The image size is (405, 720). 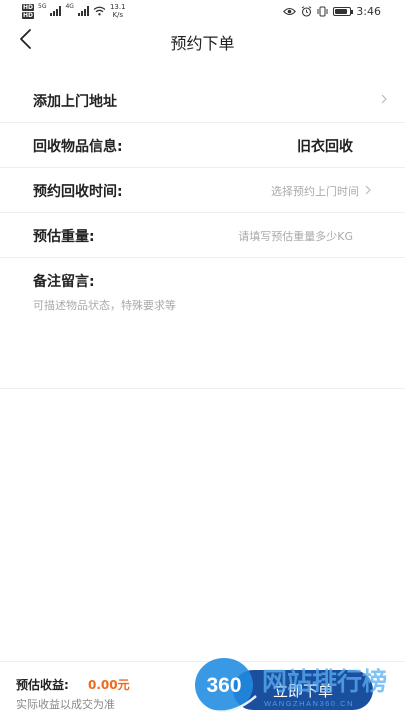 What do you see at coordinates (118, 15) in the screenshot?
I see `speed-unit: K/s` at bounding box center [118, 15].